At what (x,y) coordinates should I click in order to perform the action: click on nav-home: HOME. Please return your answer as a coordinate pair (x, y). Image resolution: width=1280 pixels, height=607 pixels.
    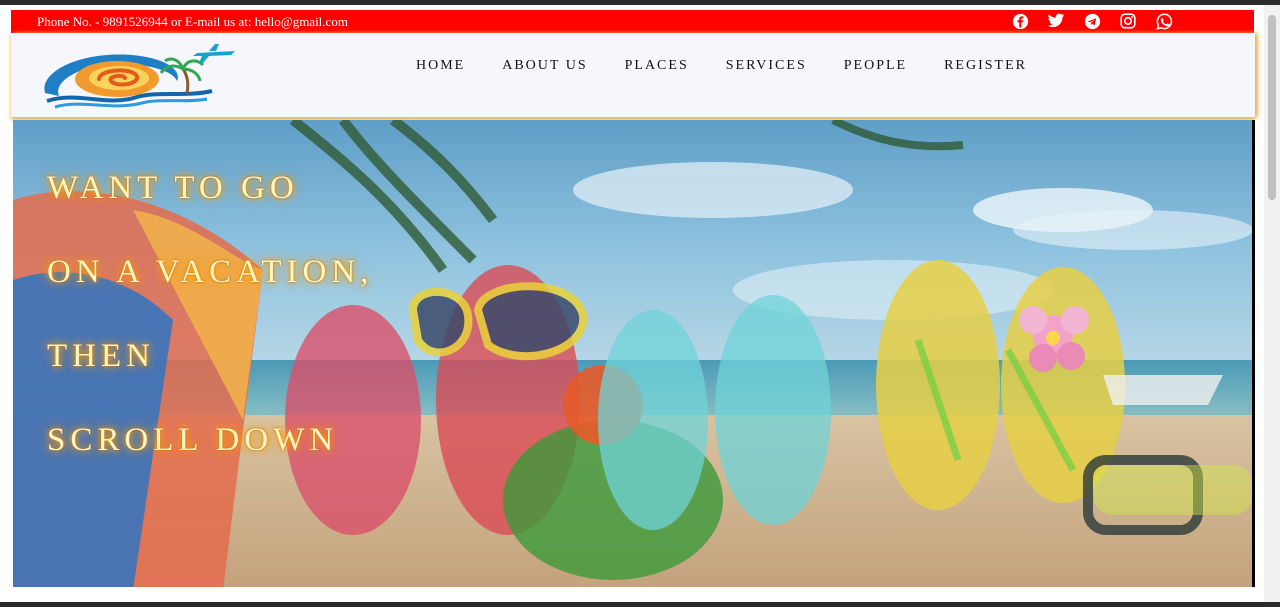
    Looking at the image, I should click on (440, 66).